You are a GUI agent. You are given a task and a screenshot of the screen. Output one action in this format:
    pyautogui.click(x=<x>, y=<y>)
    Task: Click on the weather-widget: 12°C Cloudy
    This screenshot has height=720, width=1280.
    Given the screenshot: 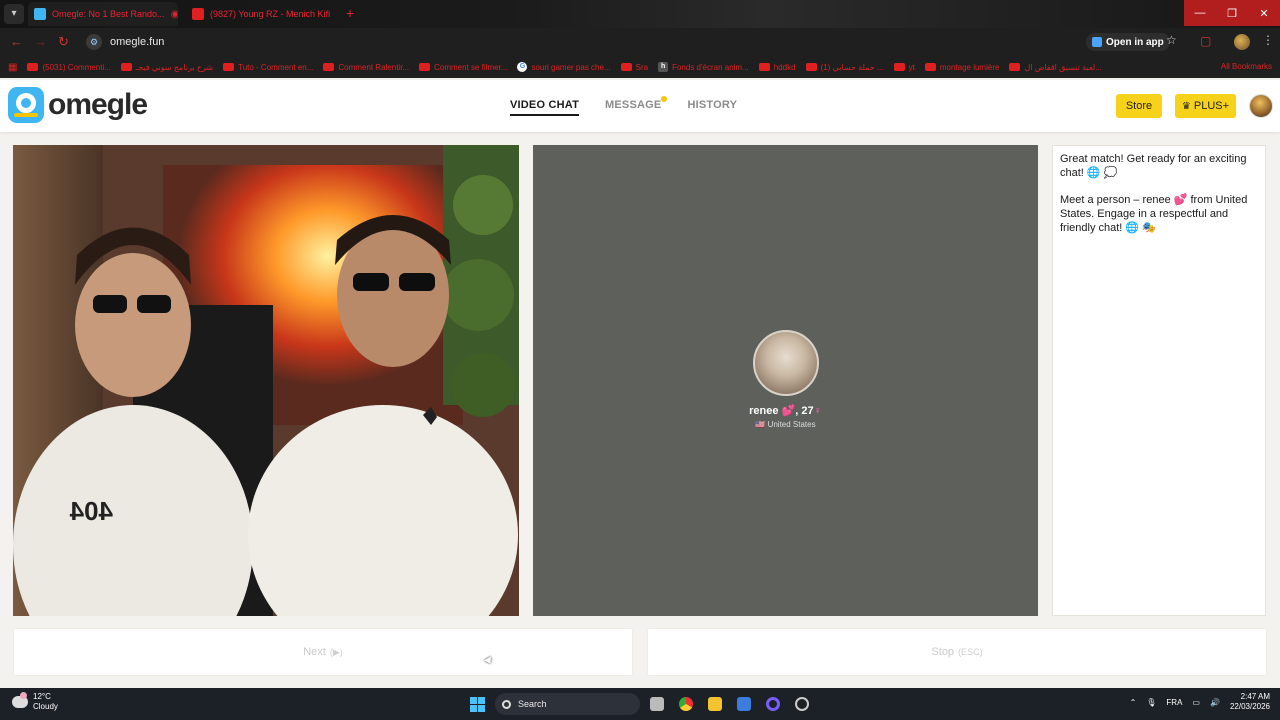 What is the action you would take?
    pyautogui.click(x=35, y=702)
    